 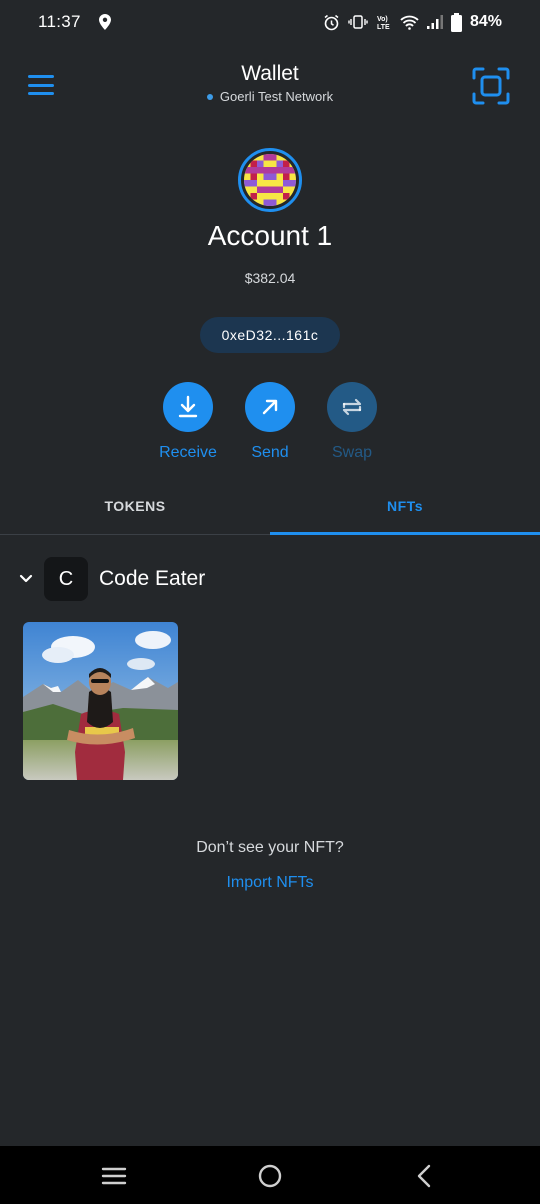 I want to click on vibrate-icon, so click(x=358, y=22).